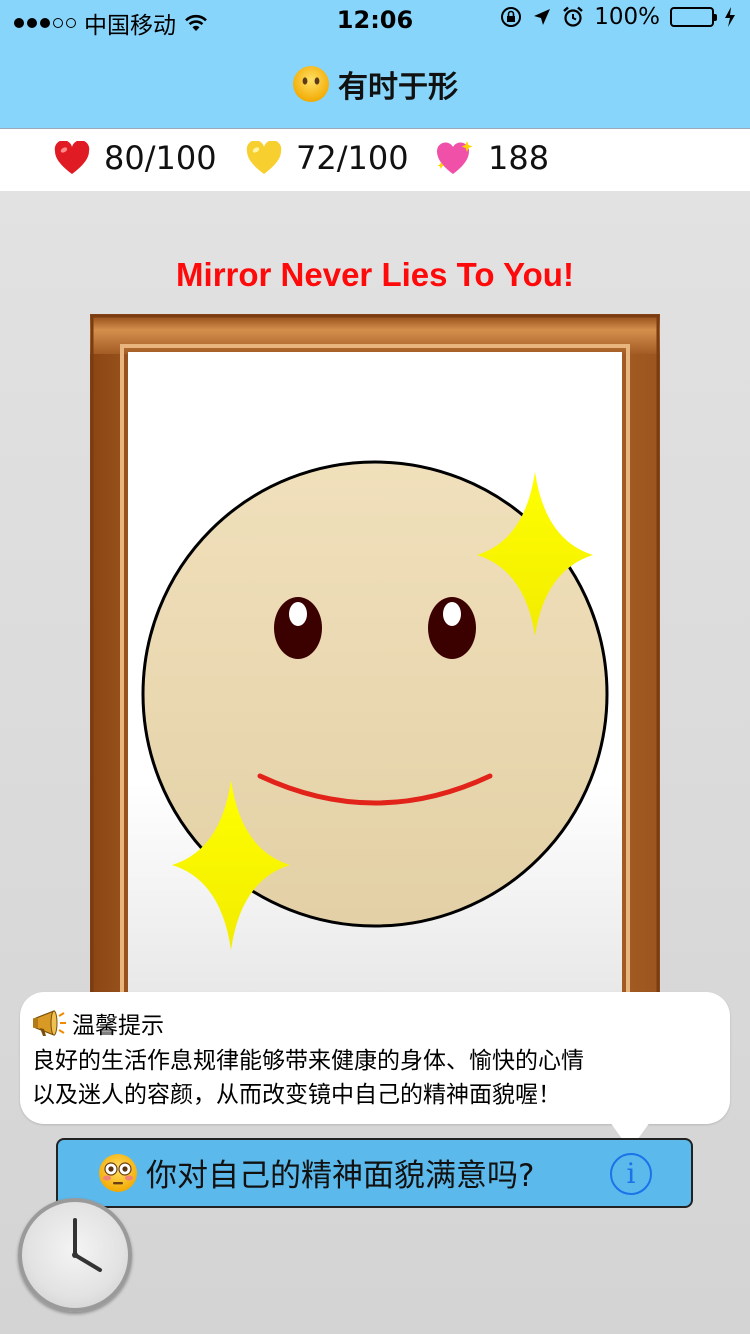  I want to click on megaphone-icon, so click(49, 1023).